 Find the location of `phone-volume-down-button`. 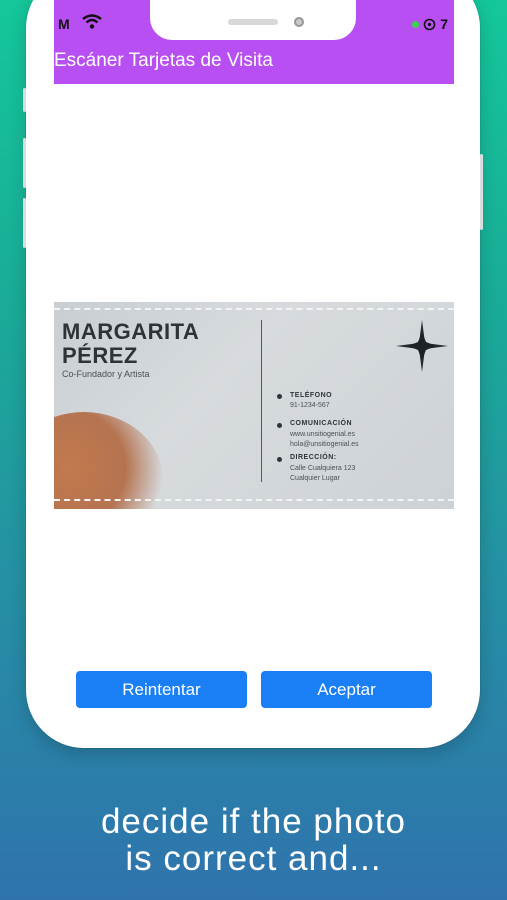

phone-volume-down-button is located at coordinates (24, 223).